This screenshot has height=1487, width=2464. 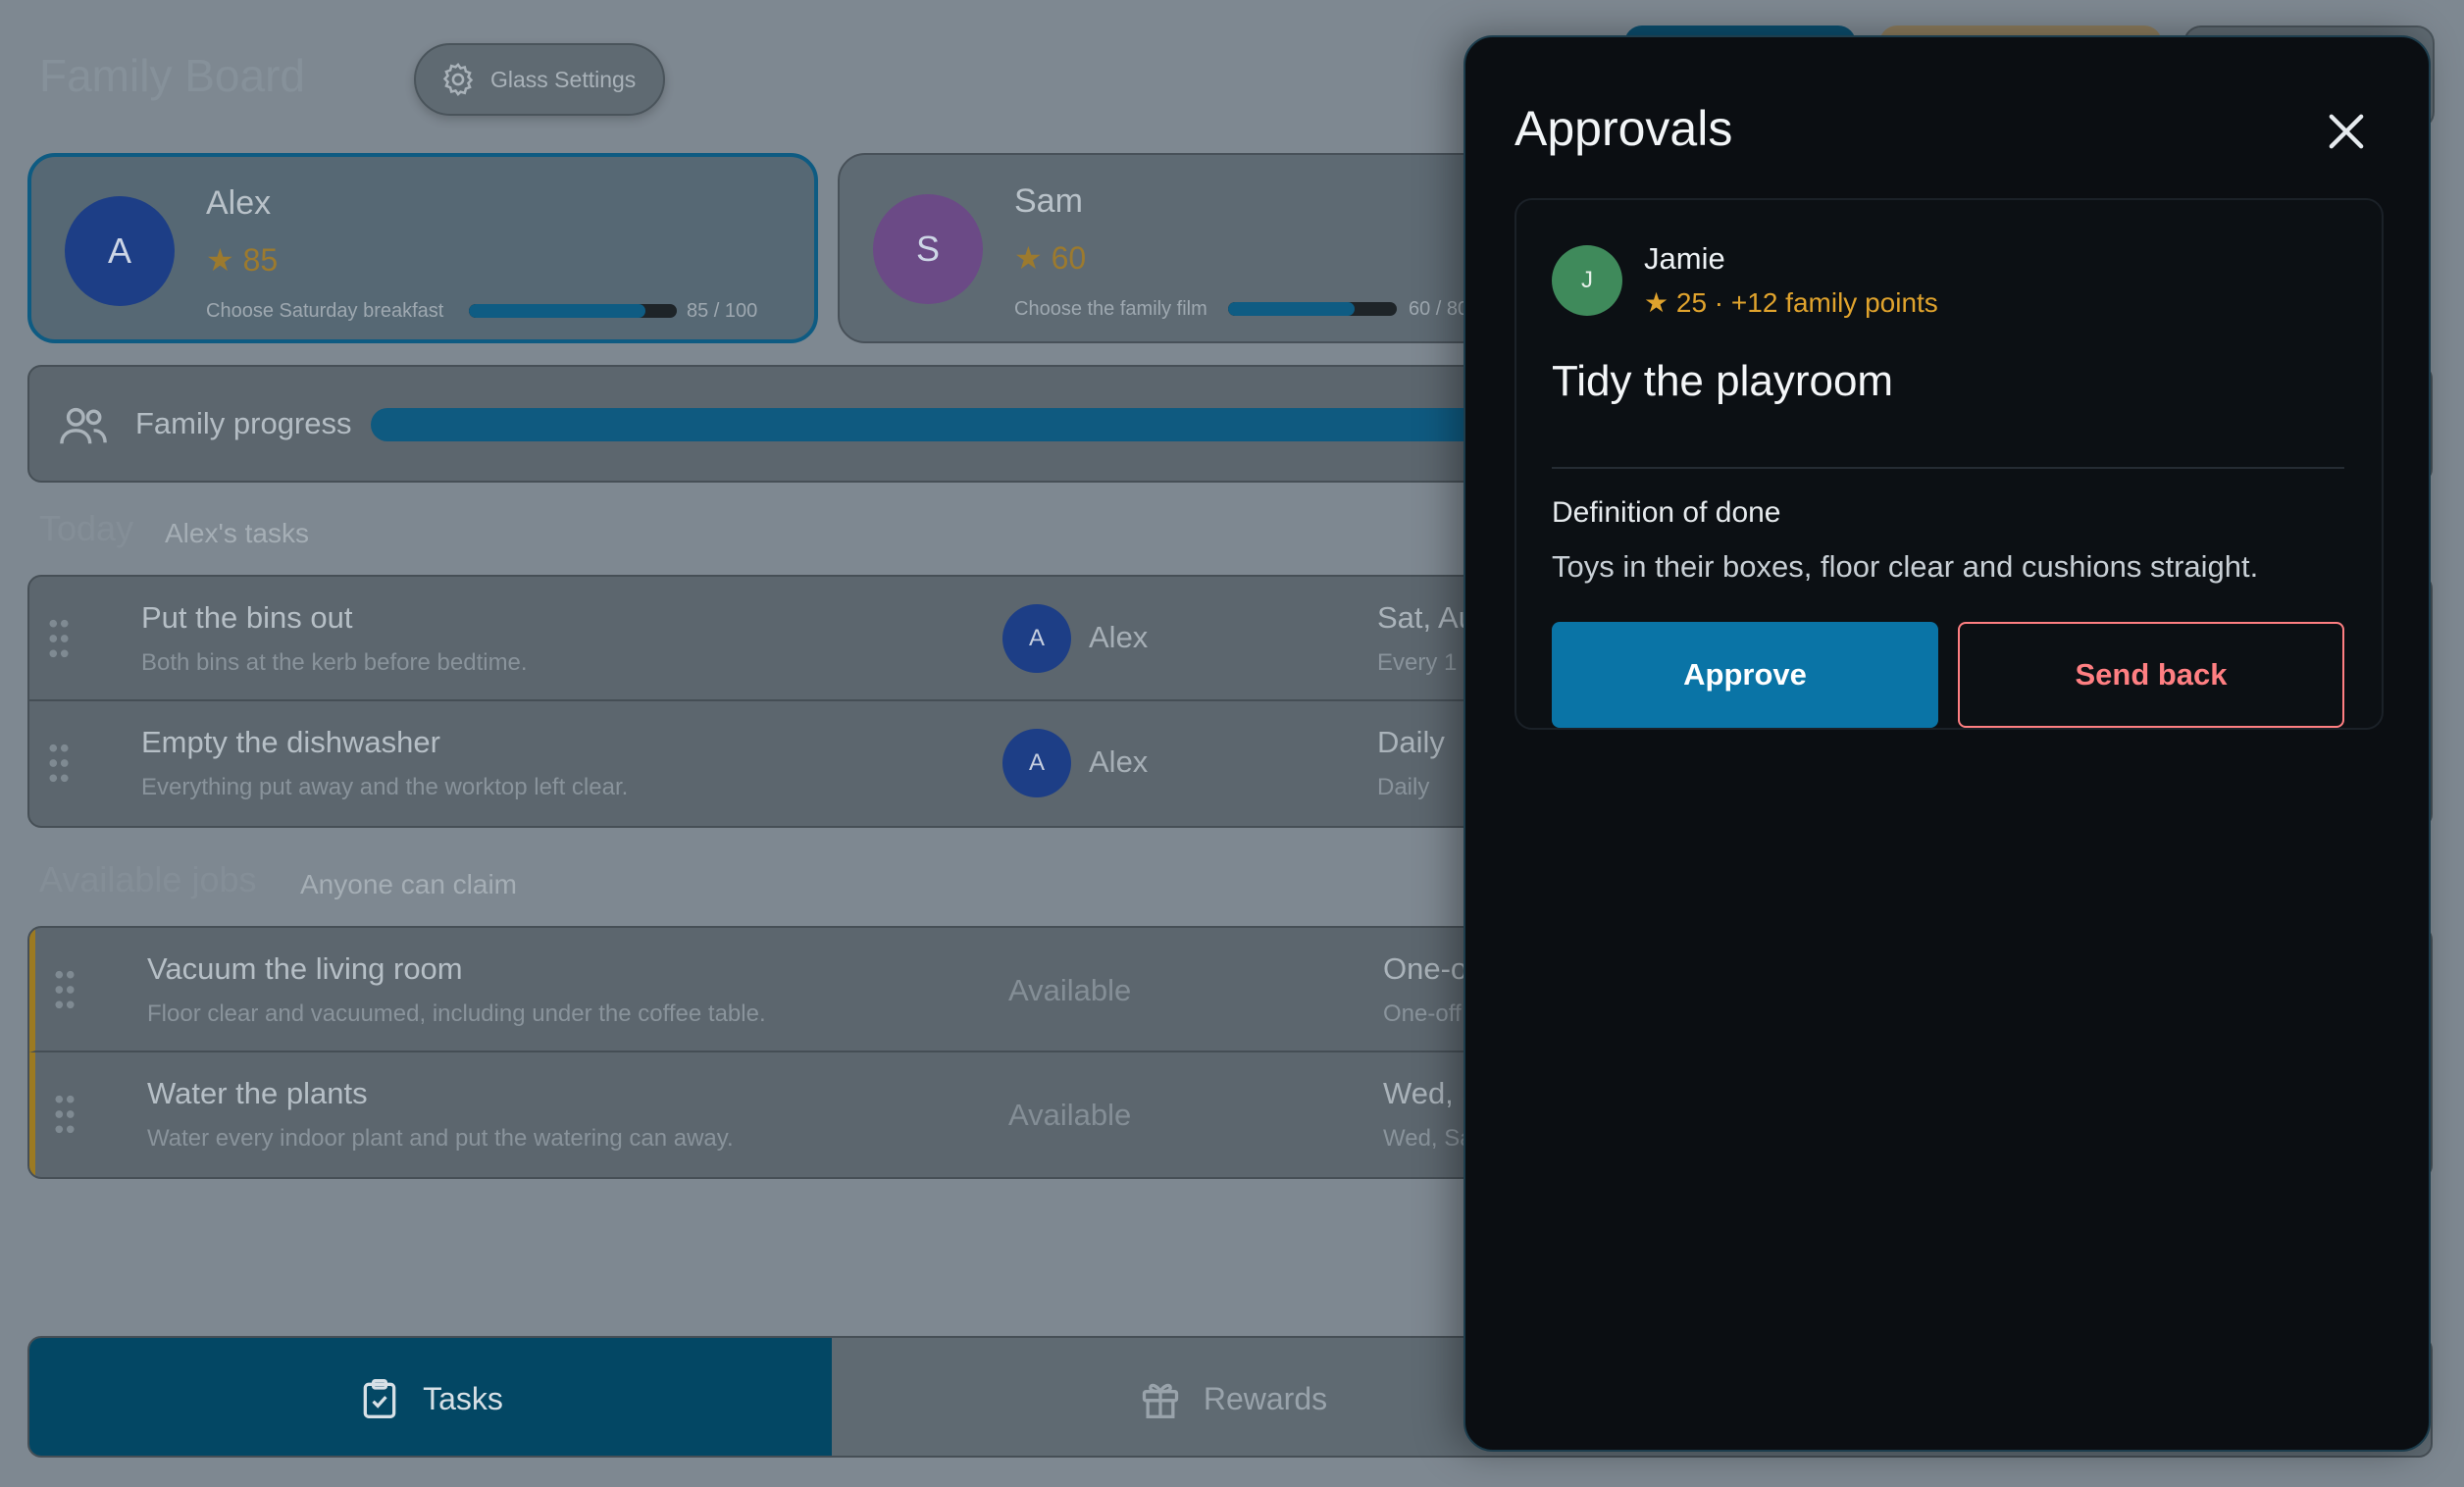 What do you see at coordinates (305, 969) in the screenshot?
I see `task-title: Vacuum the living room` at bounding box center [305, 969].